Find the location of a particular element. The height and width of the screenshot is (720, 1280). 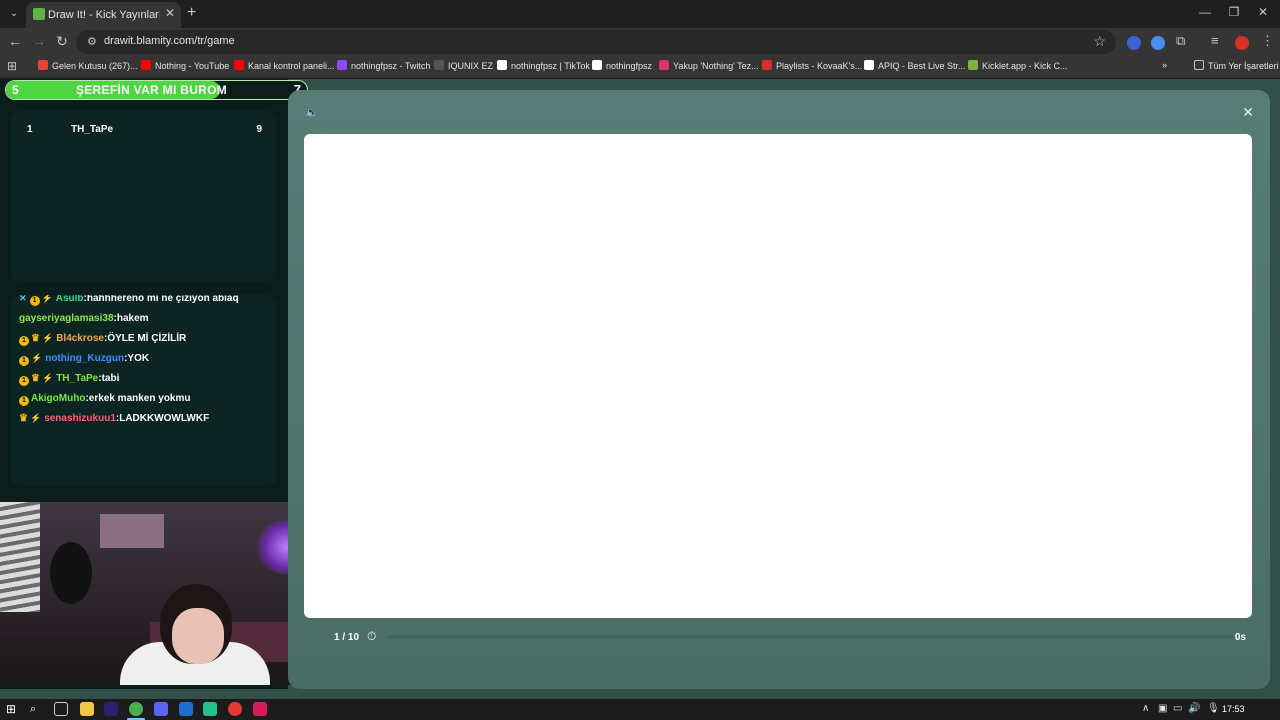

bookmark-item: IQUNIX EZ is located at coordinates (463, 65).